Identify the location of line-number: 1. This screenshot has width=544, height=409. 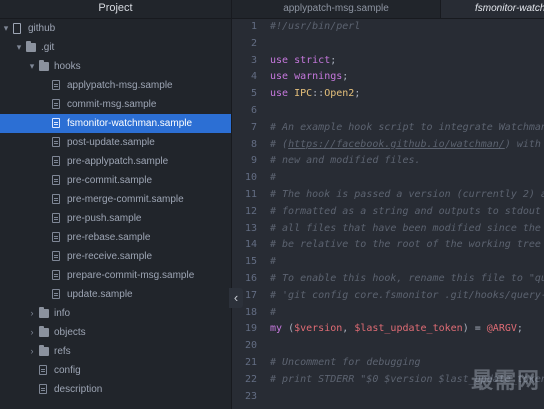
(253, 26).